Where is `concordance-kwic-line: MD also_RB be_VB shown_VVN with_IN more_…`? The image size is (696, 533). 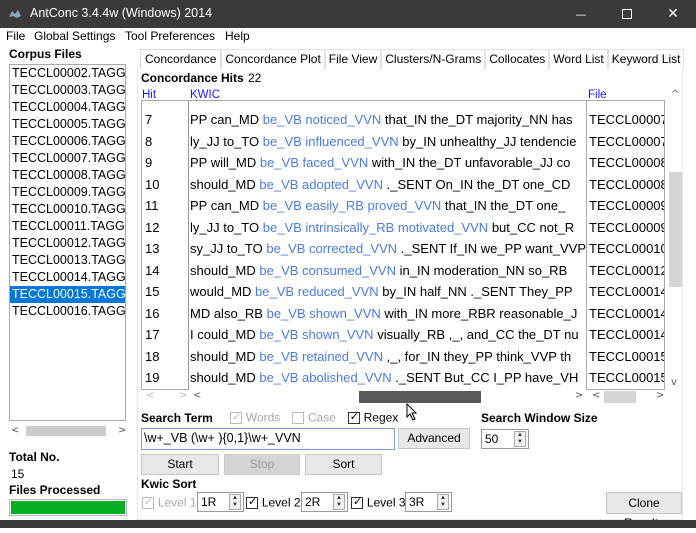
concordance-kwic-line: MD also_RB be_VB shown_VVN with_IN more_… is located at coordinates (387, 314).